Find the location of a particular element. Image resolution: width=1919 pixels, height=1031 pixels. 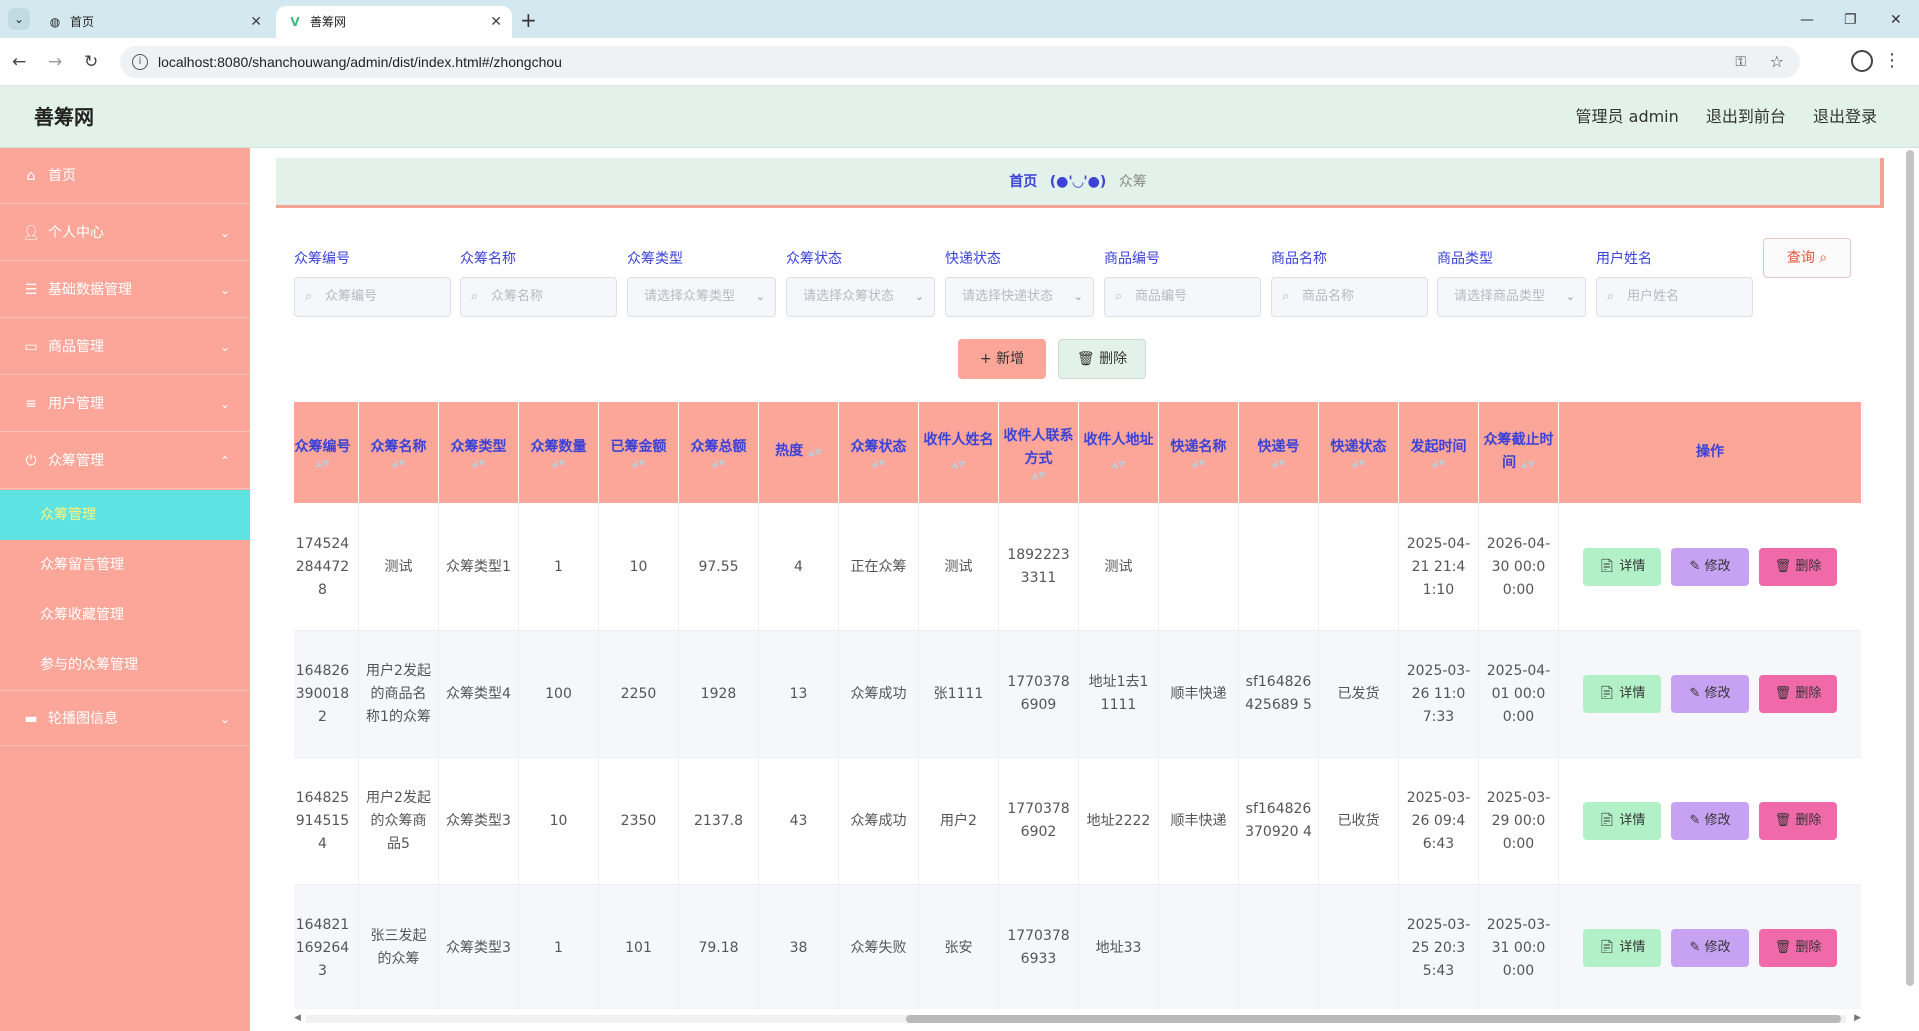

breadcrumb-home: 首页 is located at coordinates (1023, 182).